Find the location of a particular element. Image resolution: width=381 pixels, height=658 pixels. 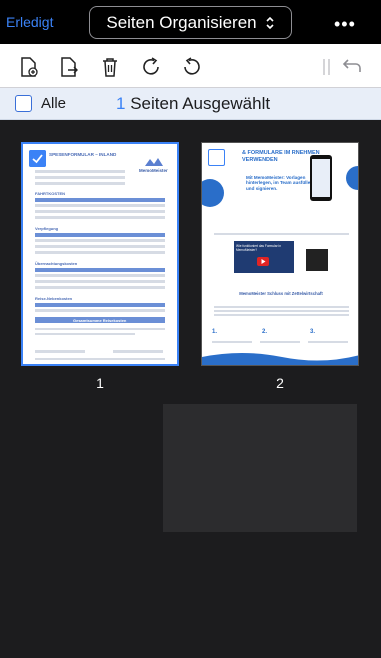

page-number-1: 1 is located at coordinates (100, 383).